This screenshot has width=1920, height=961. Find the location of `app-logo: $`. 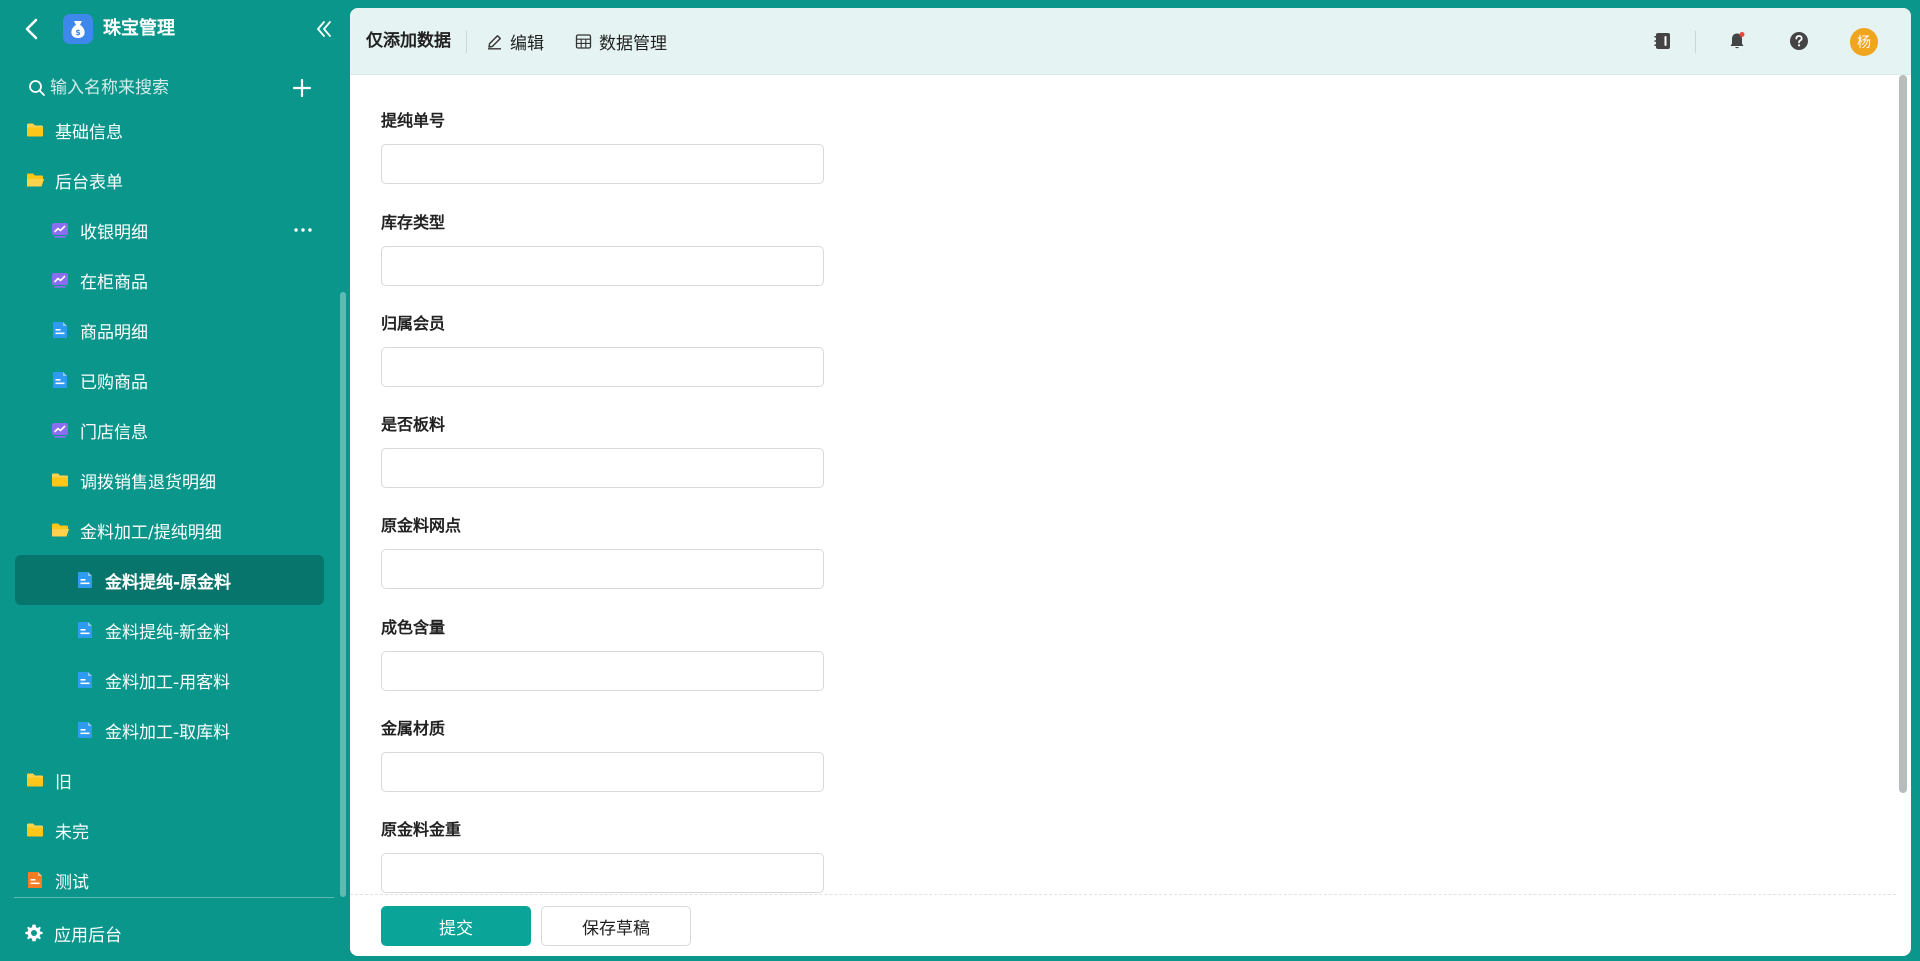

app-logo: $ is located at coordinates (78, 29).